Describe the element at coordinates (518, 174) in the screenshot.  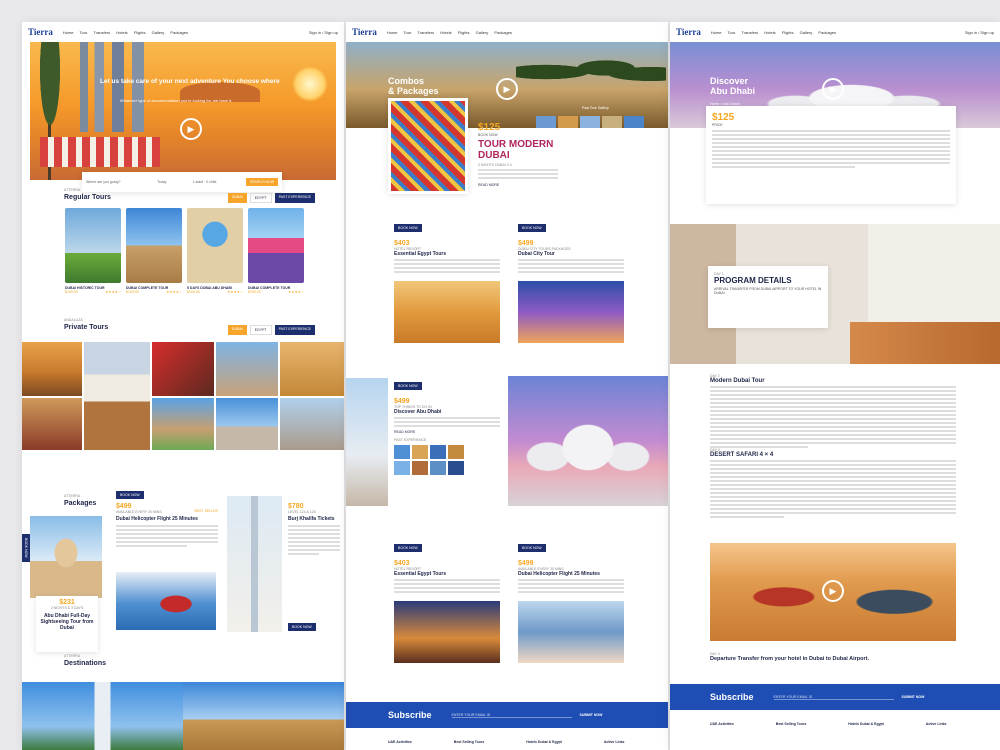
I see `featured-description` at that location.